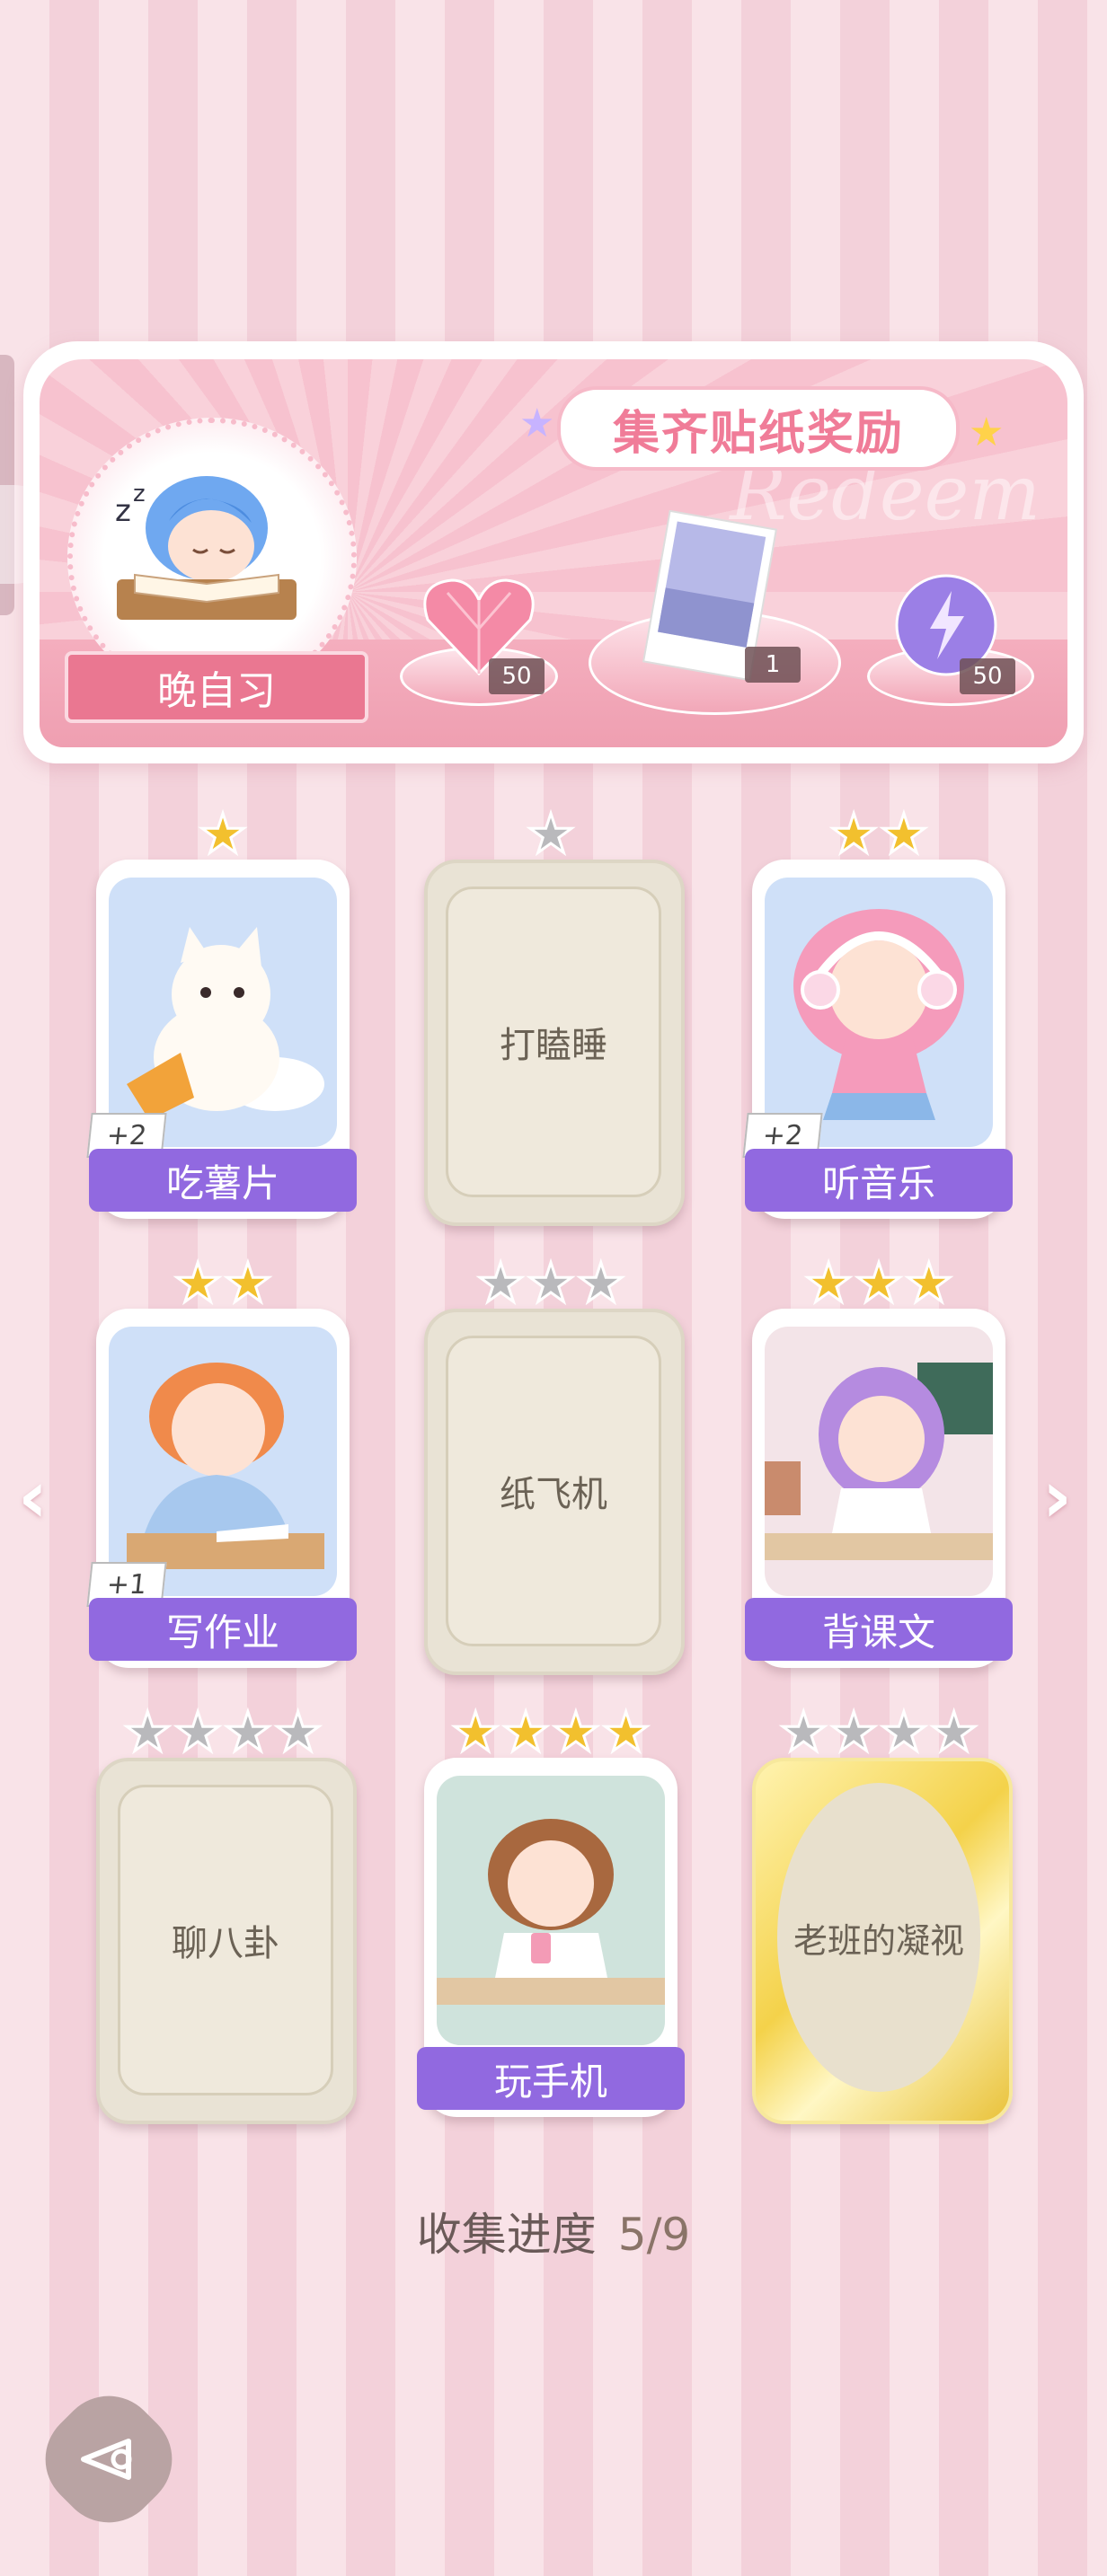  I want to click on sticker-card: 纸飞机 ★ ★ ★, so click(554, 1465).